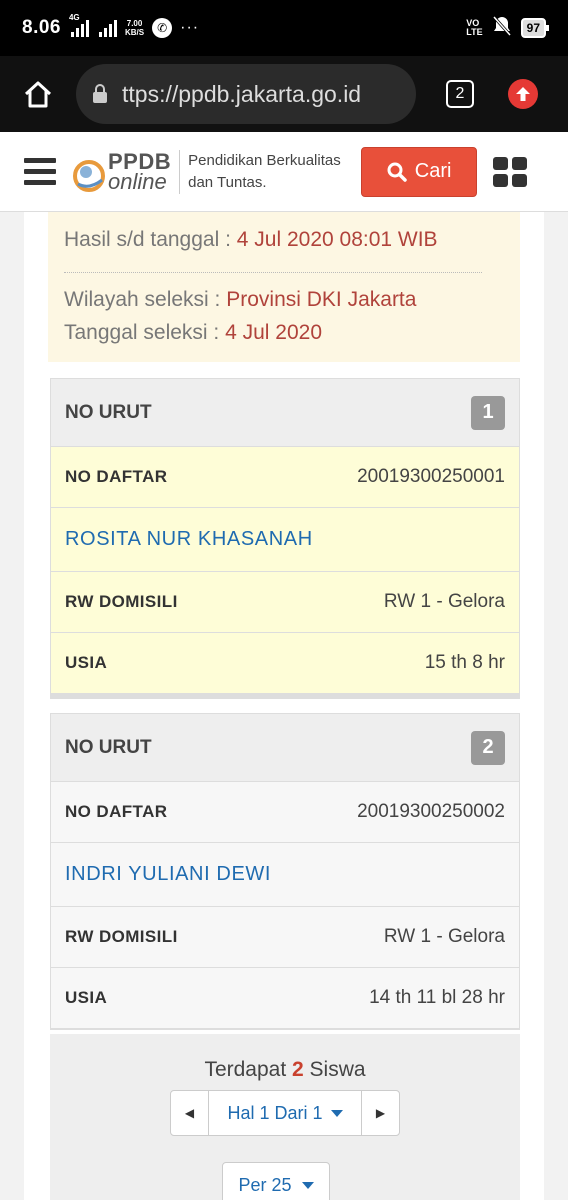 The image size is (568, 1200). I want to click on search-button: Cari, so click(419, 171).